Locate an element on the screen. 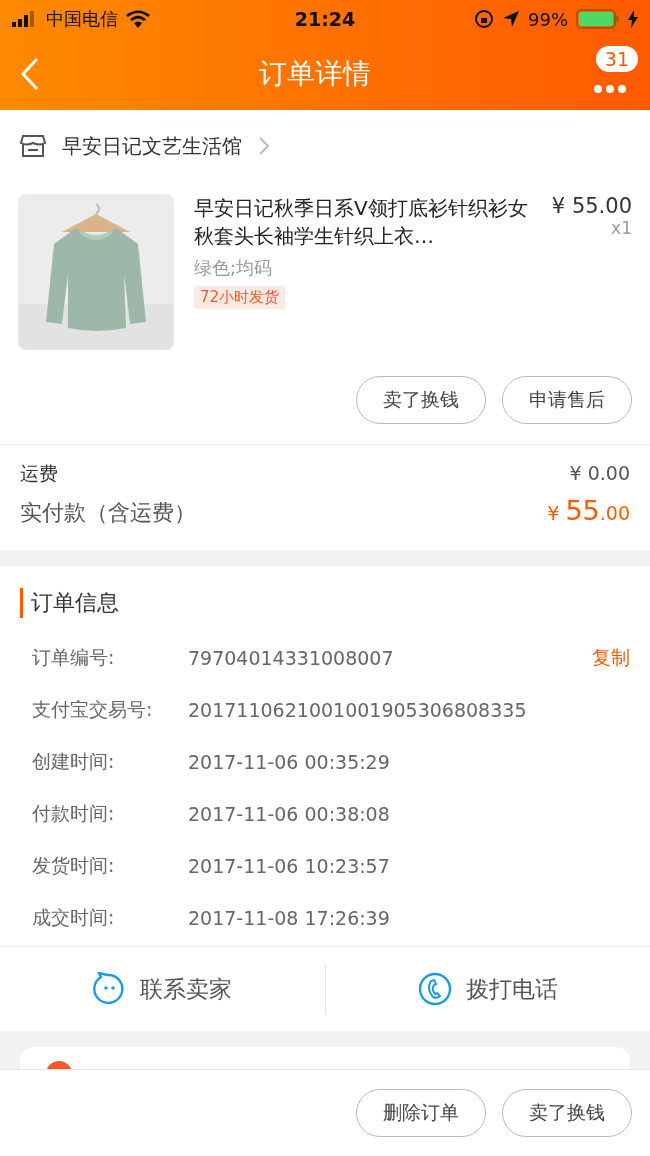 The width and height of the screenshot is (650, 1156). action-button: 申请售后 is located at coordinates (567, 400).